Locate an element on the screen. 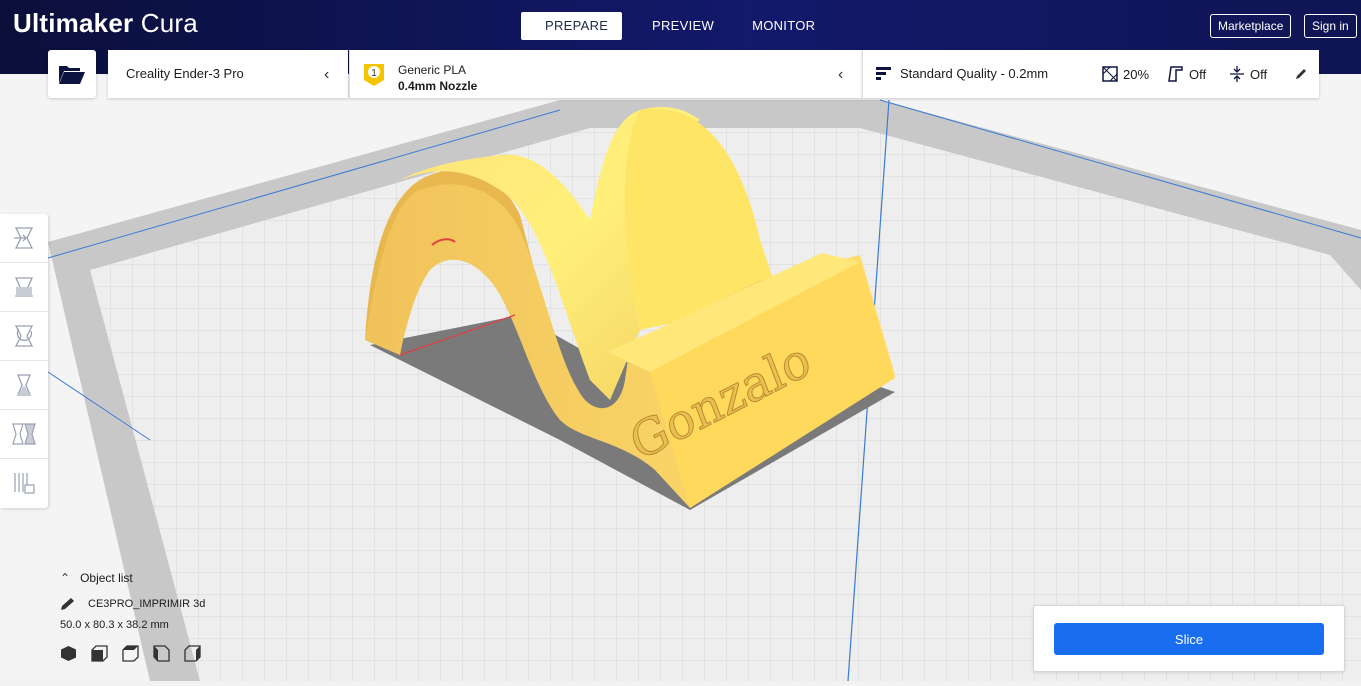  per-model-settings-button is located at coordinates (24, 434).